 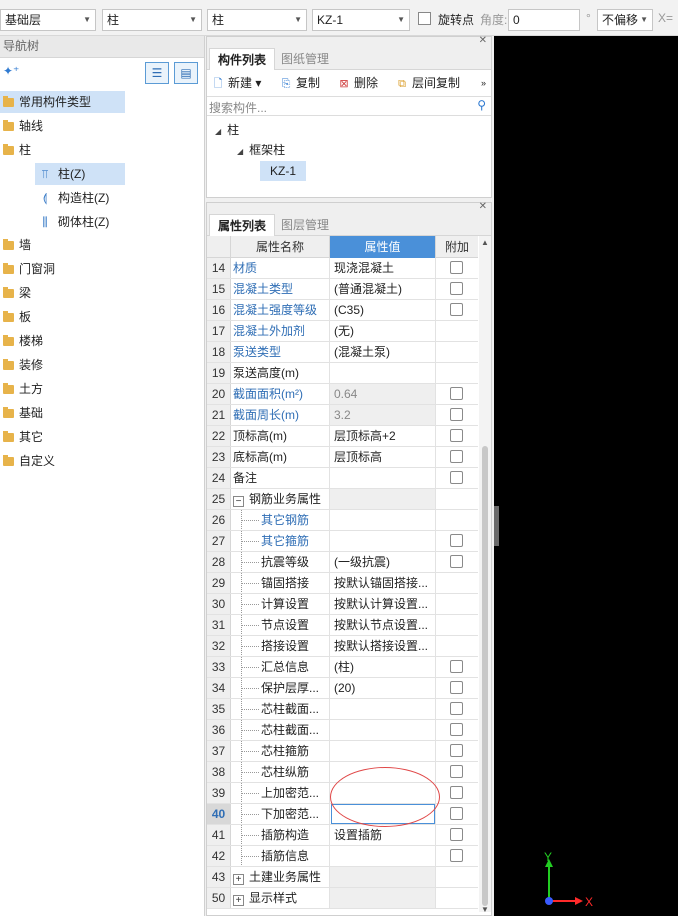 I want to click on card-view-icon: ▤, so click(x=186, y=73).